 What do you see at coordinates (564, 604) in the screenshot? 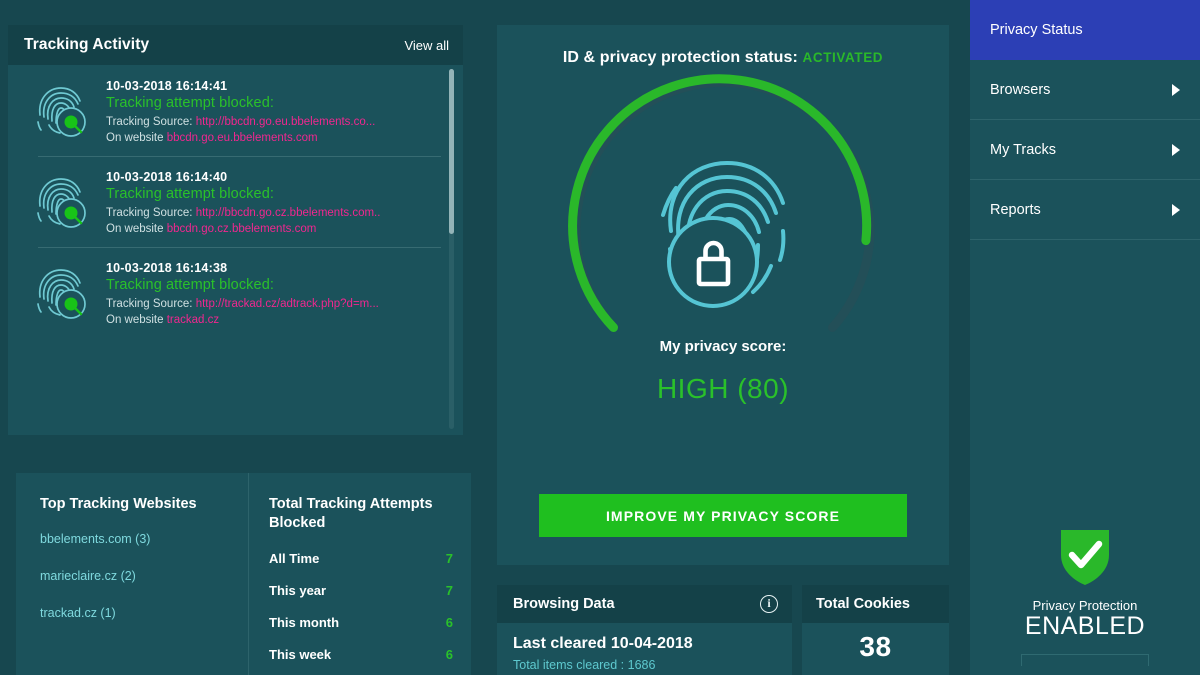
I see `panel-title: Browsing Data` at bounding box center [564, 604].